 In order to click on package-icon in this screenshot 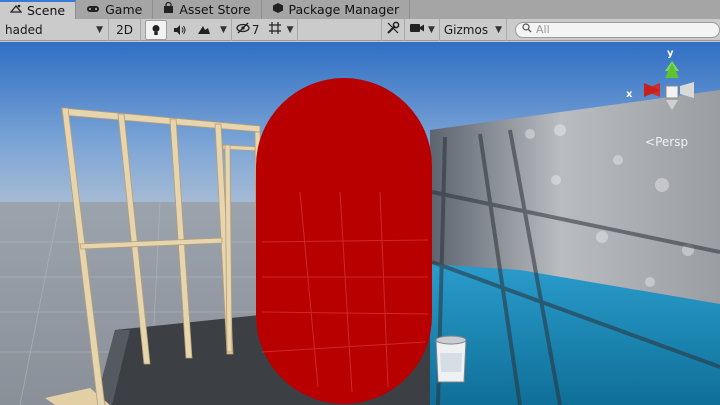, I will do `click(278, 9)`.